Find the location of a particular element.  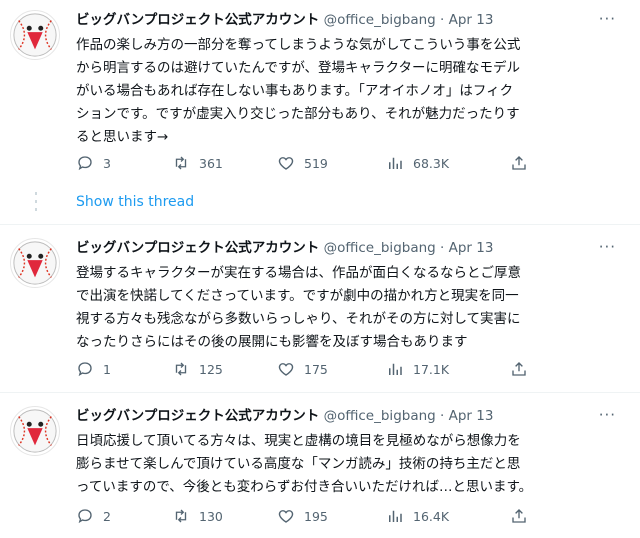

tweet-text-line: ると思います→ is located at coordinates (122, 137).